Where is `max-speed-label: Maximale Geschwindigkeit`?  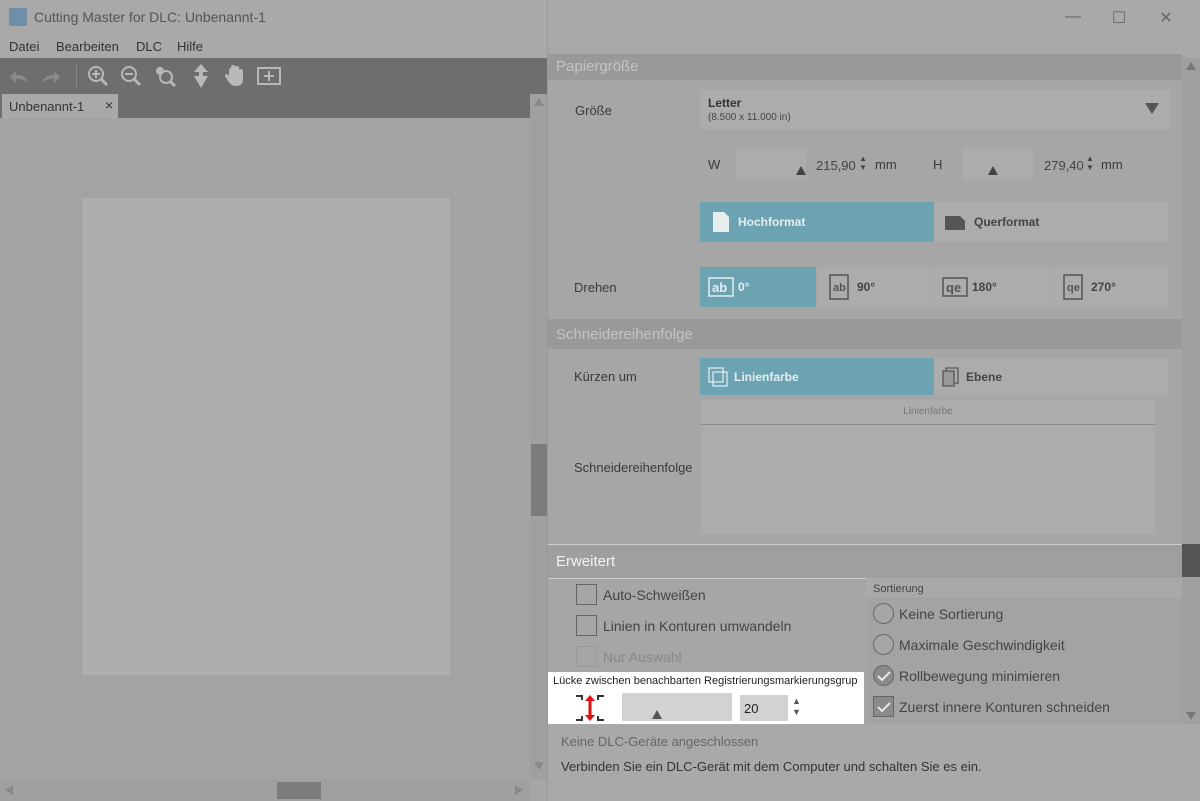 max-speed-label: Maximale Geschwindigkeit is located at coordinates (982, 645).